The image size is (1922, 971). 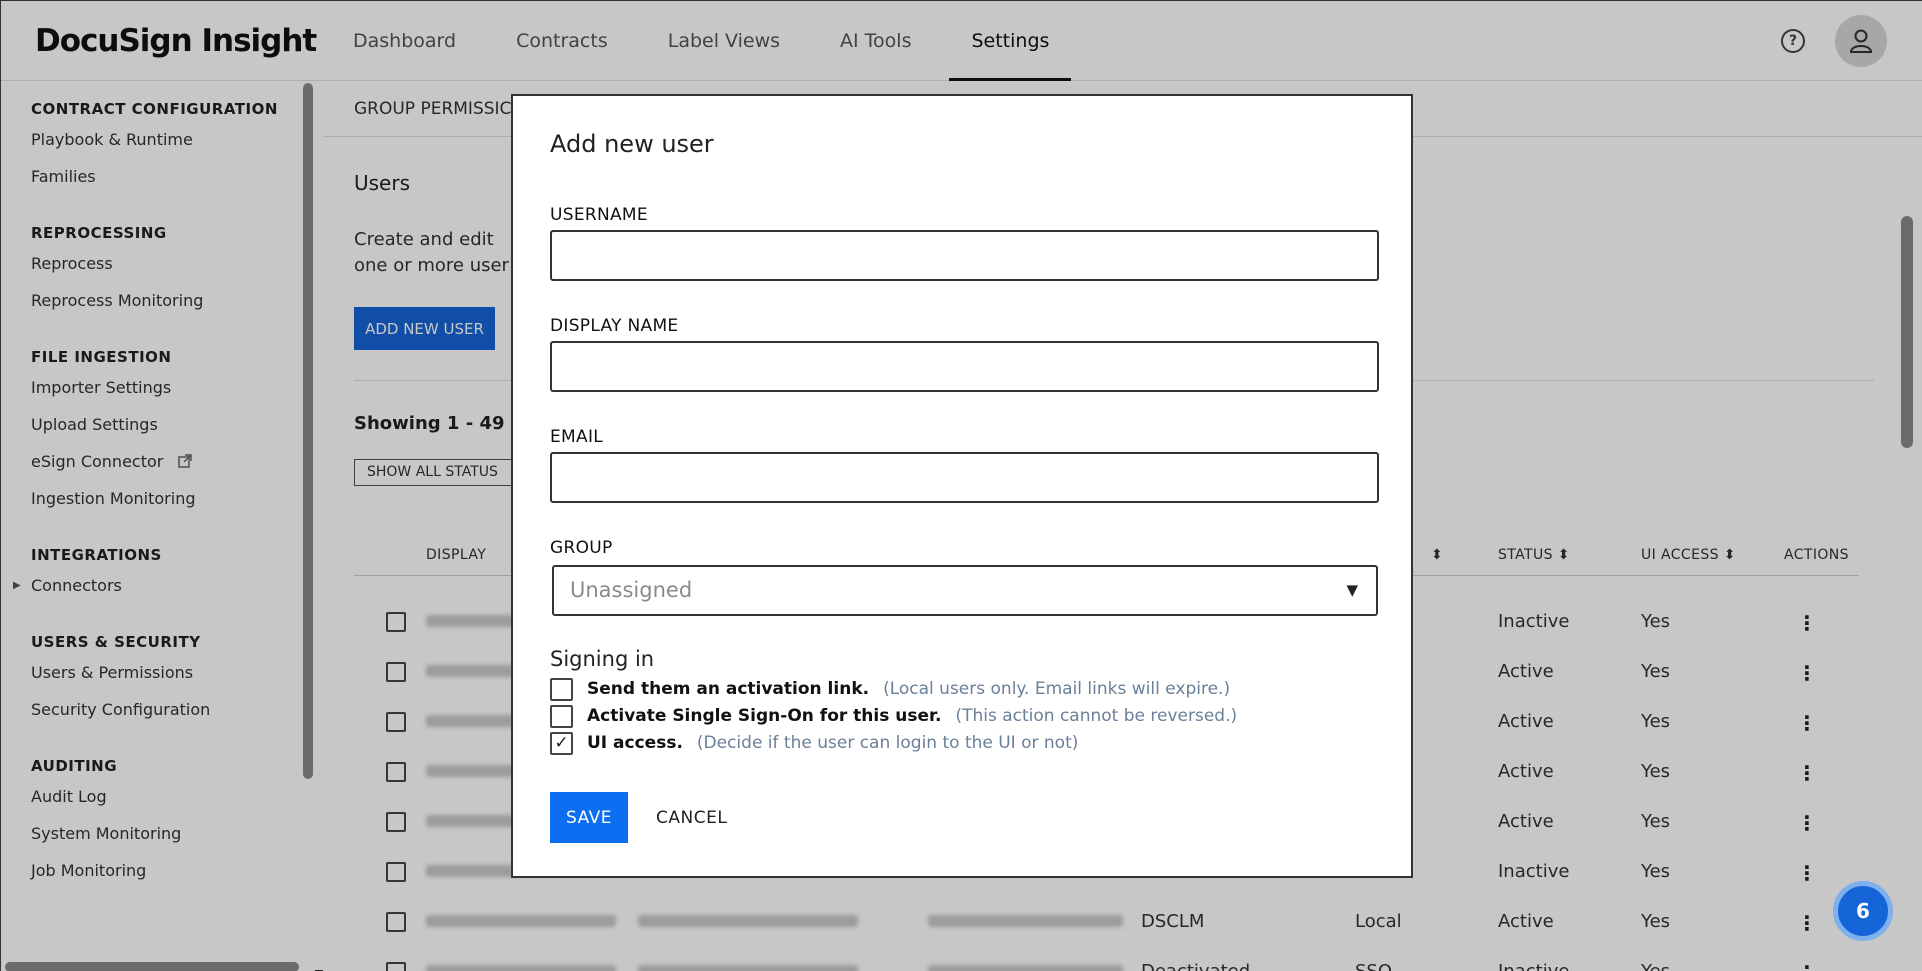 I want to click on display-name-label: DISPLAY NAME, so click(x=614, y=326).